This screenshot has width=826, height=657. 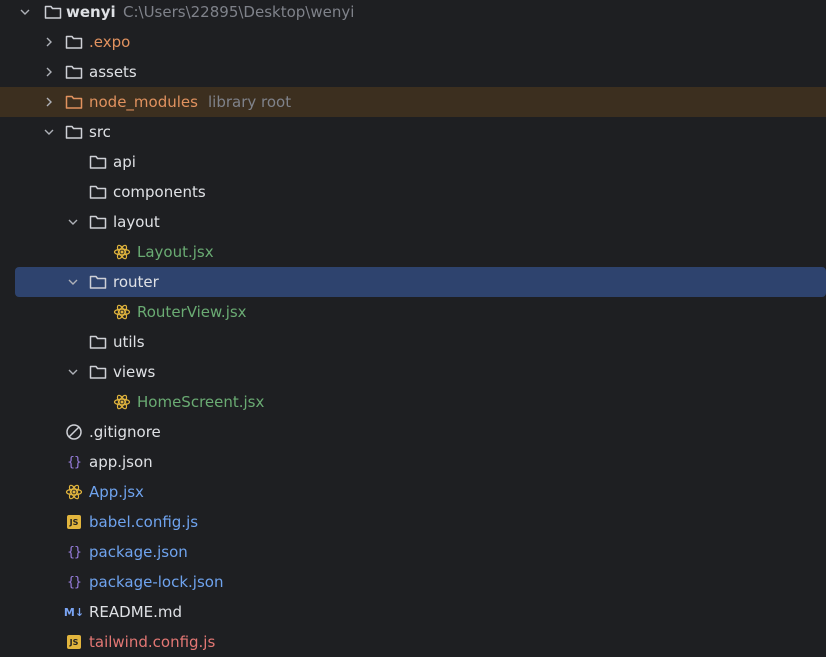 I want to click on tree-label: components, so click(x=159, y=192).